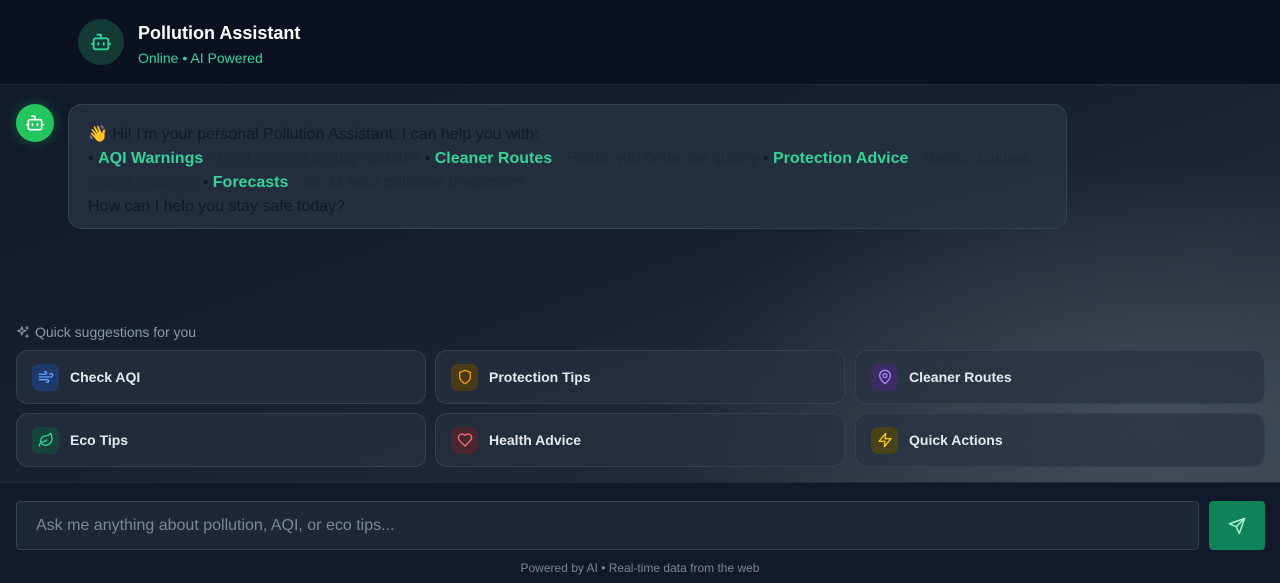  Describe the element at coordinates (99, 440) in the screenshot. I see `suggestion-label: Eco Tips` at that location.